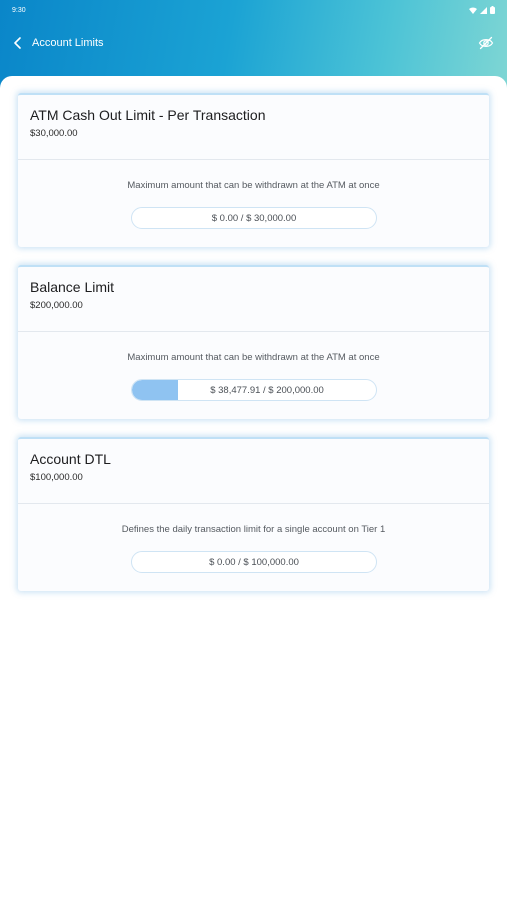  I want to click on card-header: Balance Limit $200,000.00, so click(253, 299).